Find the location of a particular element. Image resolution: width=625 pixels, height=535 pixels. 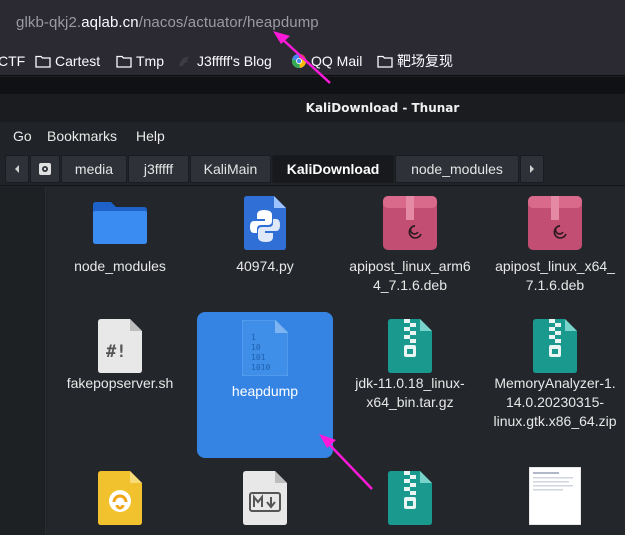

chevron-left-icon is located at coordinates (17, 169).